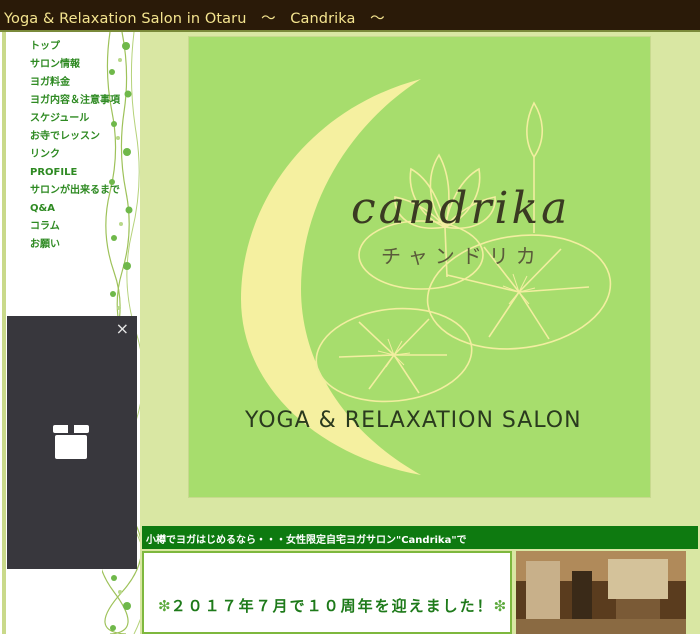 The height and width of the screenshot is (634, 700). What do you see at coordinates (462, 256) in the screenshot?
I see `brand-katakana: チャンドリカ` at bounding box center [462, 256].